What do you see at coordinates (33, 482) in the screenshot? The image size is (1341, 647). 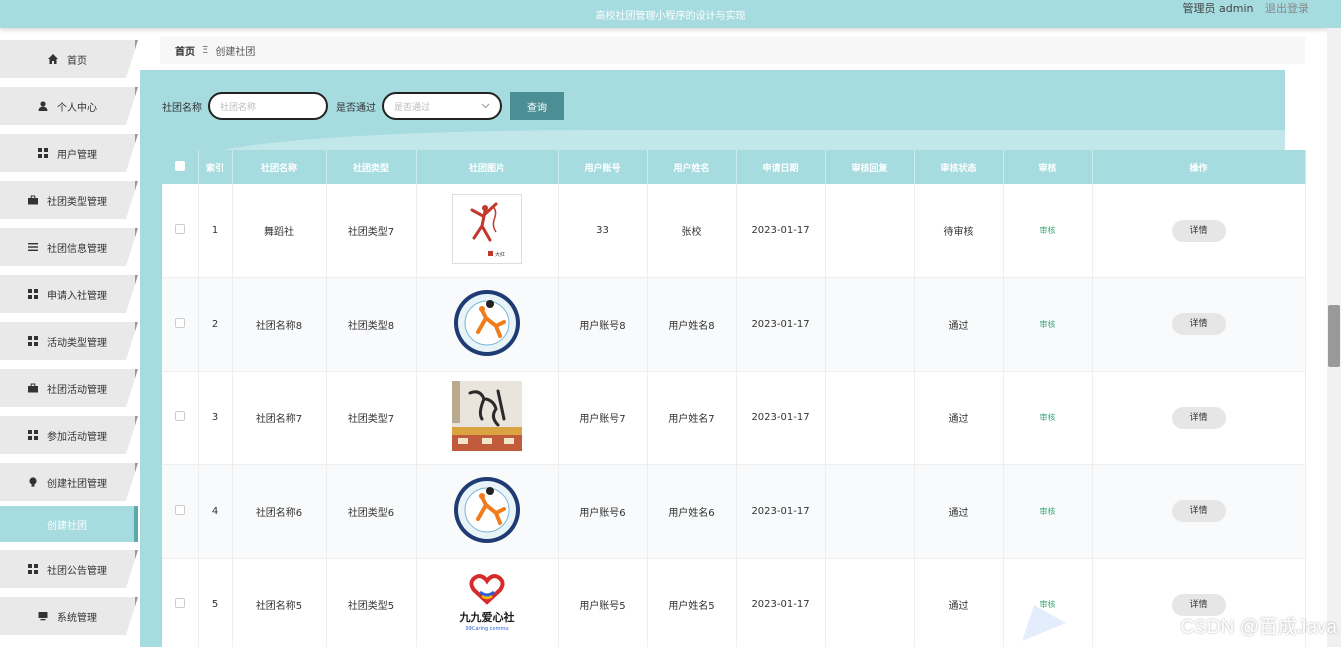 I see `bulb-icon` at bounding box center [33, 482].